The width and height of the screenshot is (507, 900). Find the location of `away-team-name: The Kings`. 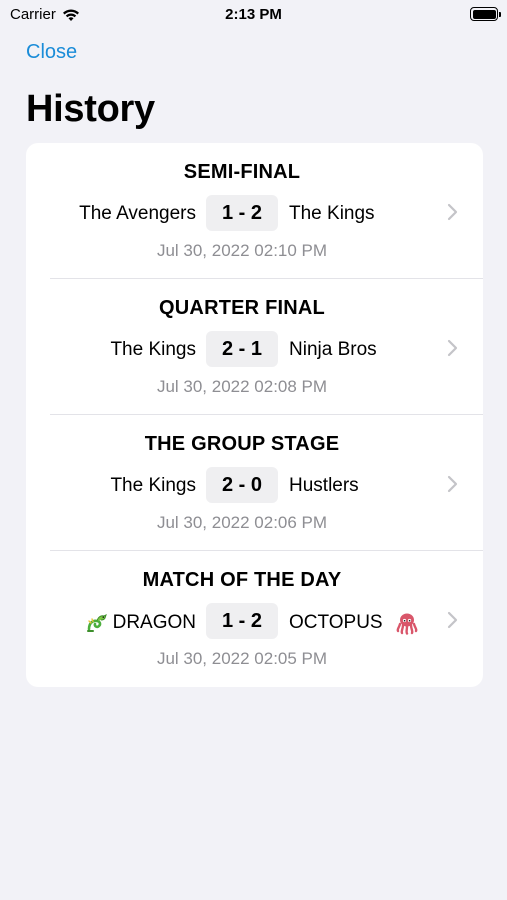

away-team-name: The Kings is located at coordinates (332, 213).